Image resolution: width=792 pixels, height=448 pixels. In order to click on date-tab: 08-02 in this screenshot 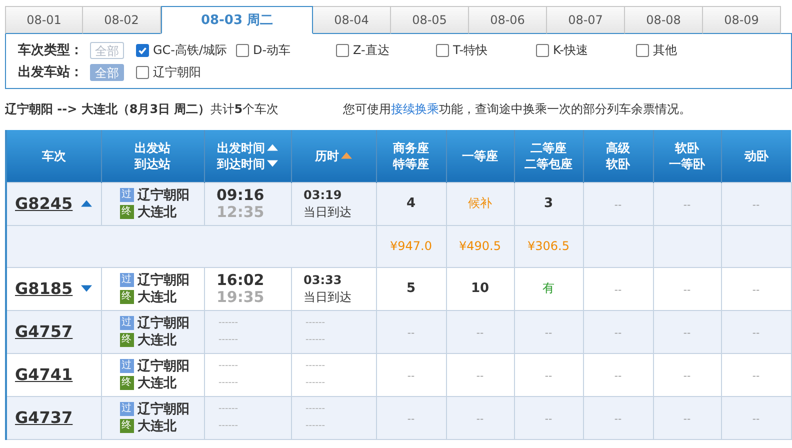, I will do `click(122, 20)`.